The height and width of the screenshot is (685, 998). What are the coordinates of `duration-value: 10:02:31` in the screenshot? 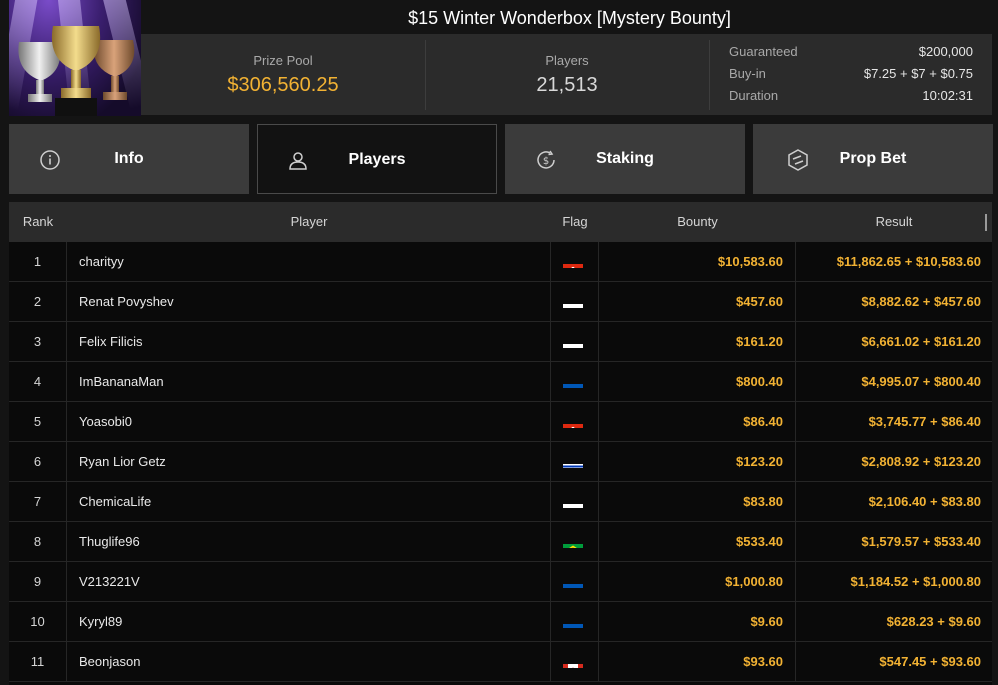 It's located at (947, 95).